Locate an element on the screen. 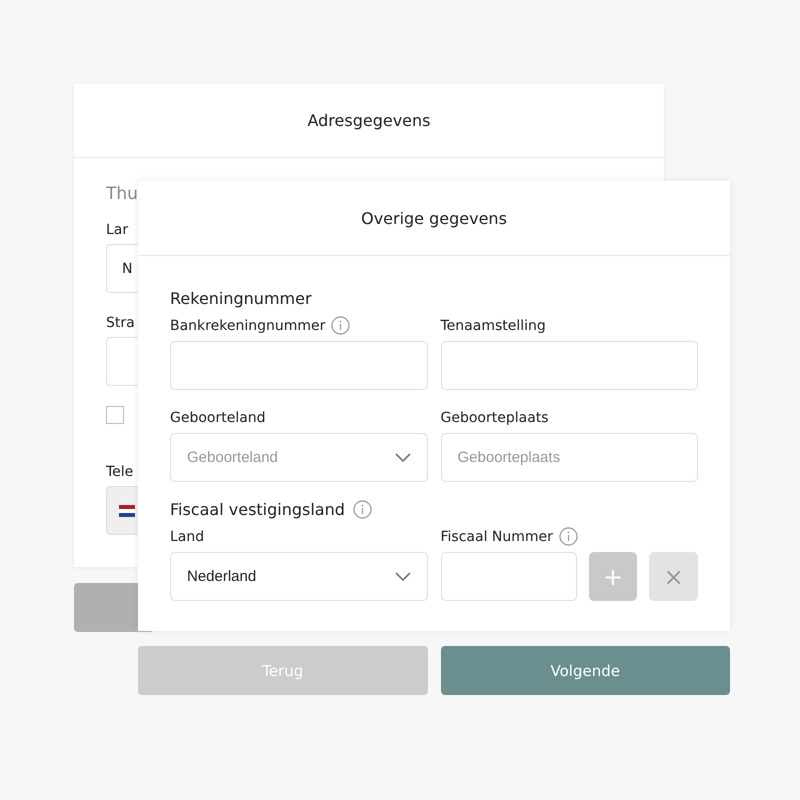 The height and width of the screenshot is (800, 800). field-label: Geboorteplaats is located at coordinates (494, 418).